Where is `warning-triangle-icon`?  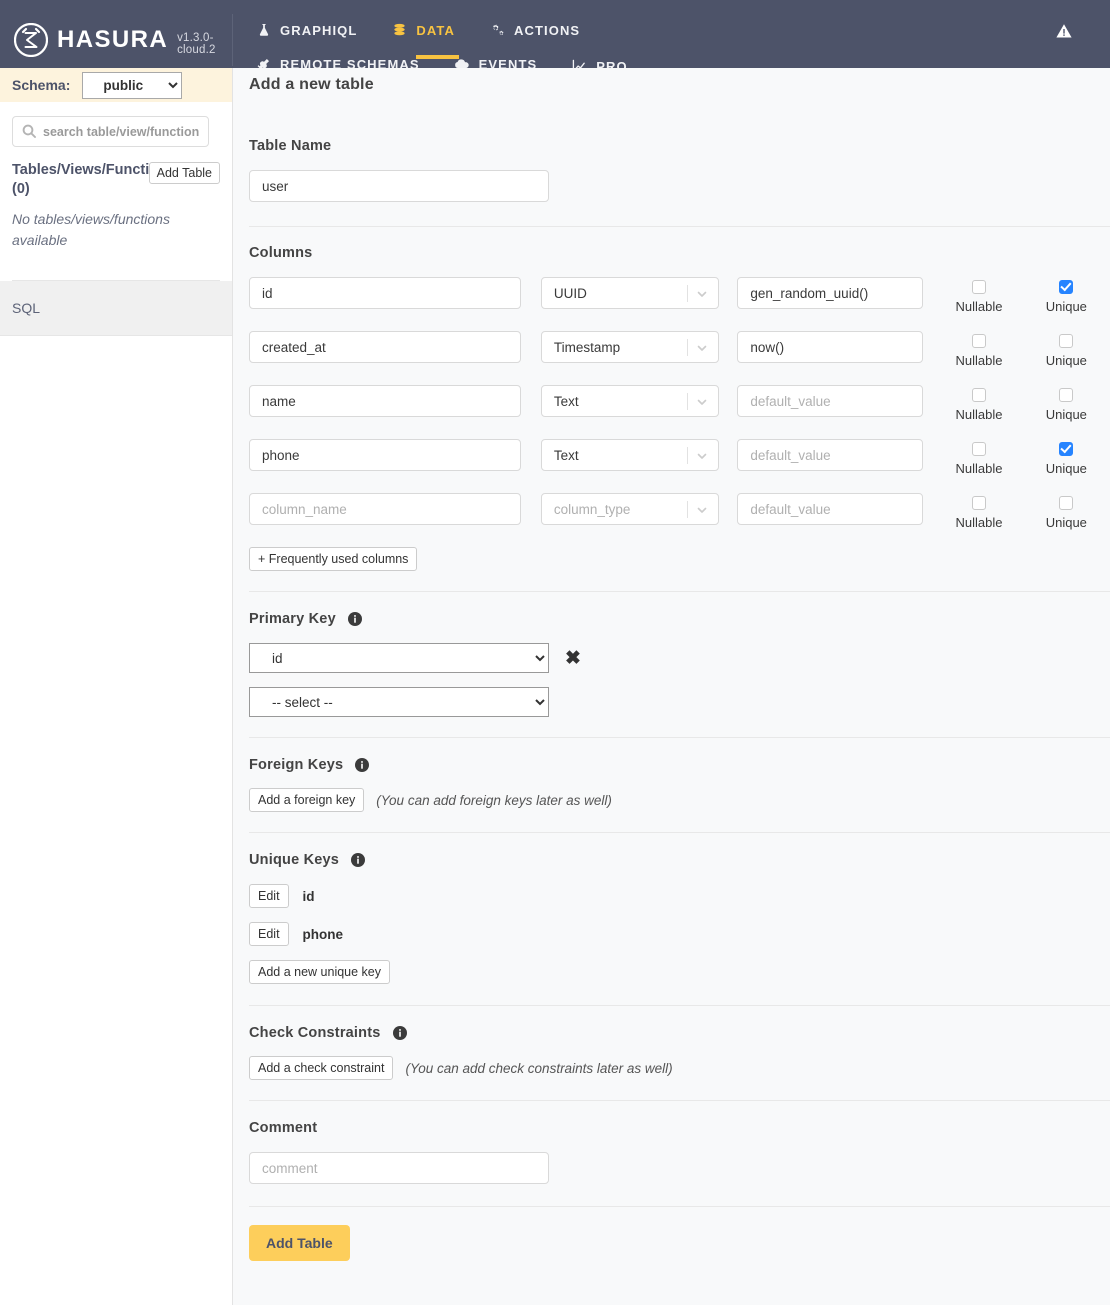 warning-triangle-icon is located at coordinates (1064, 33).